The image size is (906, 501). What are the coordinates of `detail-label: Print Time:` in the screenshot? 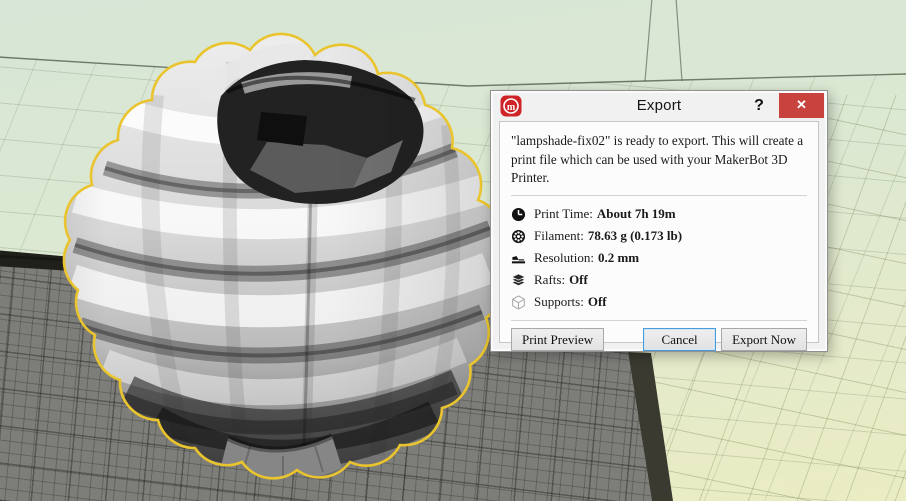 It's located at (563, 214).